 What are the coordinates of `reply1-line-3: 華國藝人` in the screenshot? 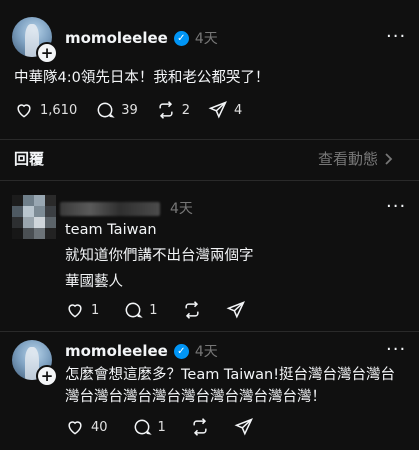 It's located at (94, 282).